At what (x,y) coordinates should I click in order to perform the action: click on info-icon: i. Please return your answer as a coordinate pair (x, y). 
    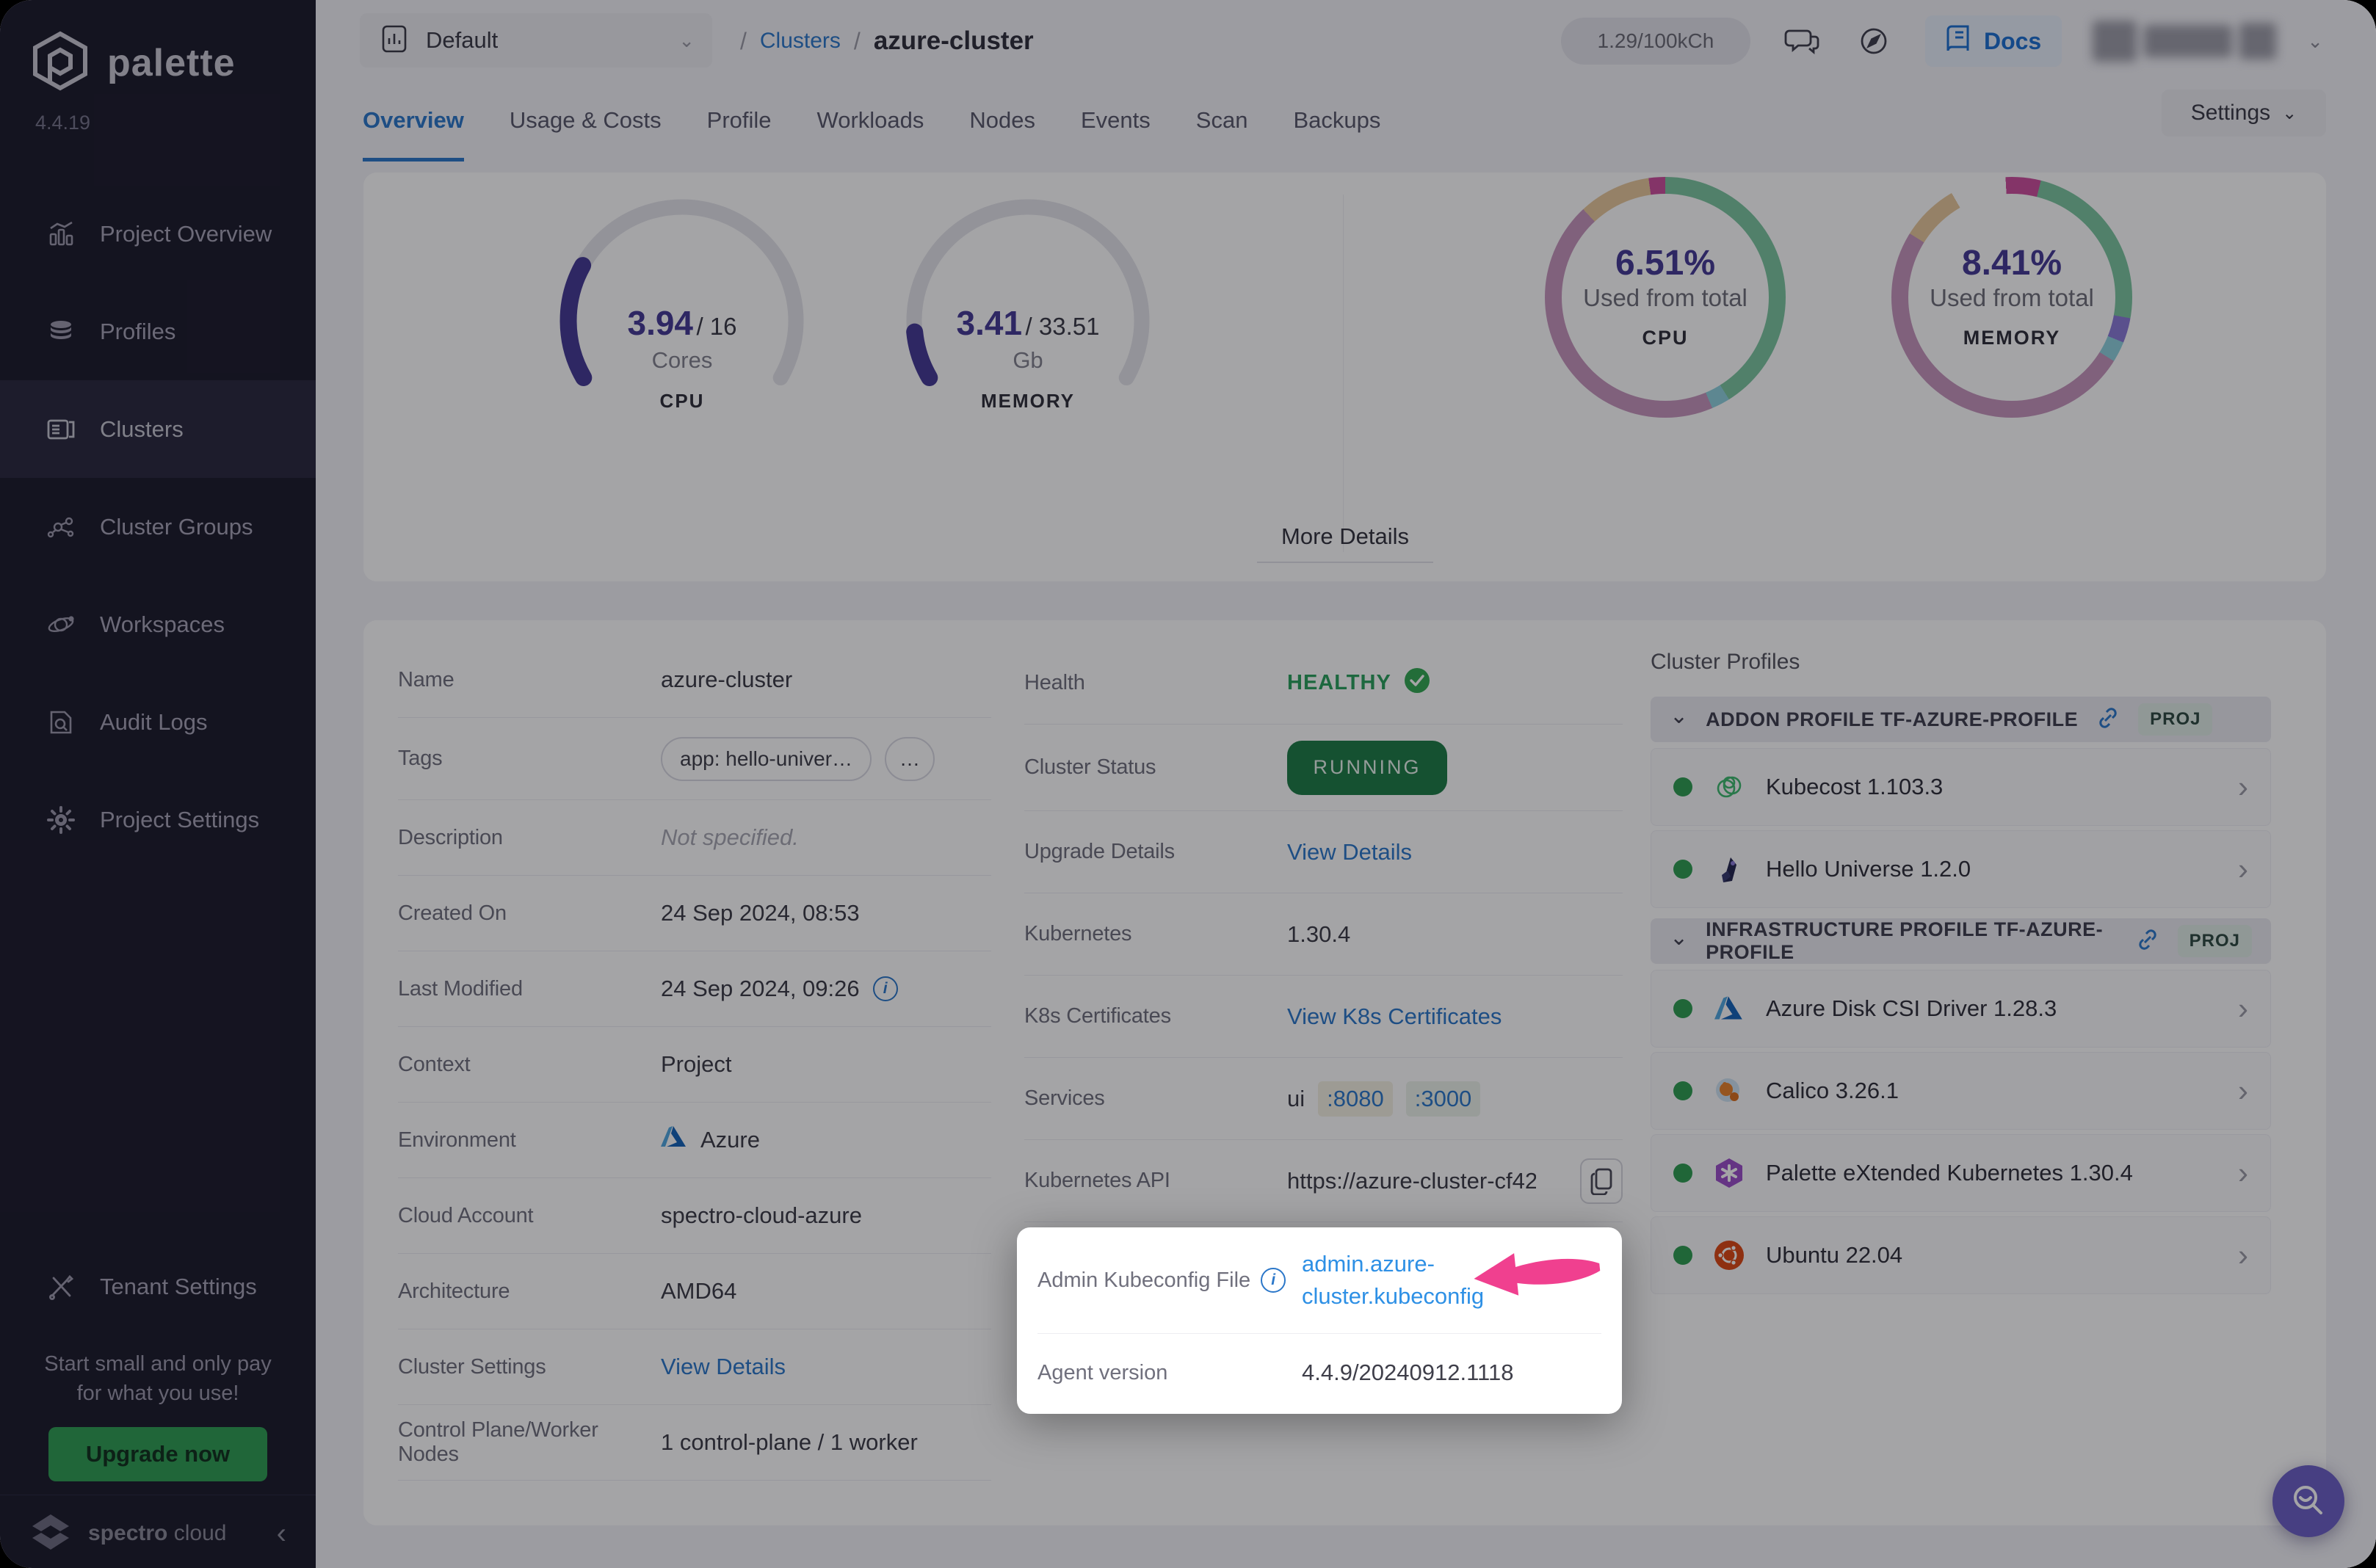
    Looking at the image, I should click on (1273, 1280).